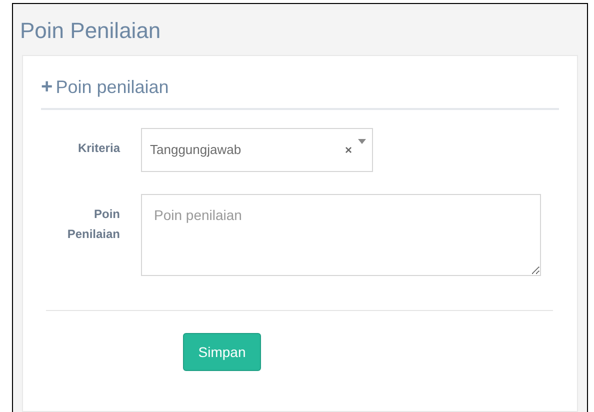 The image size is (594, 412). What do you see at coordinates (112, 87) in the screenshot?
I see `panel-title: Poin penilaian` at bounding box center [112, 87].